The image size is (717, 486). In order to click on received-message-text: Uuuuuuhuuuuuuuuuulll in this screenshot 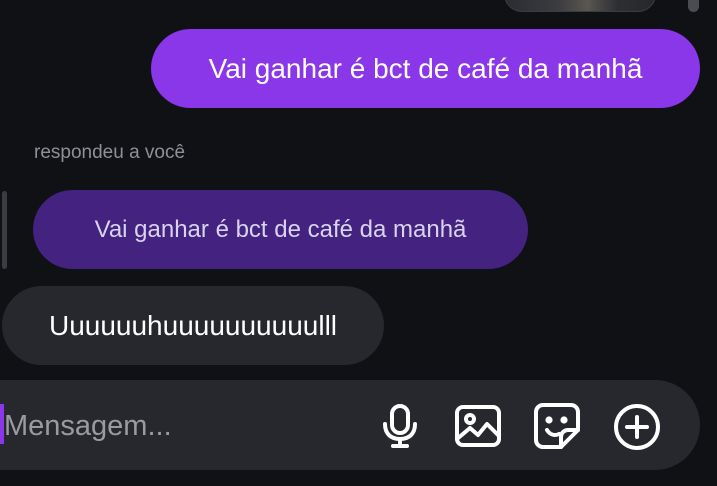, I will do `click(193, 325)`.